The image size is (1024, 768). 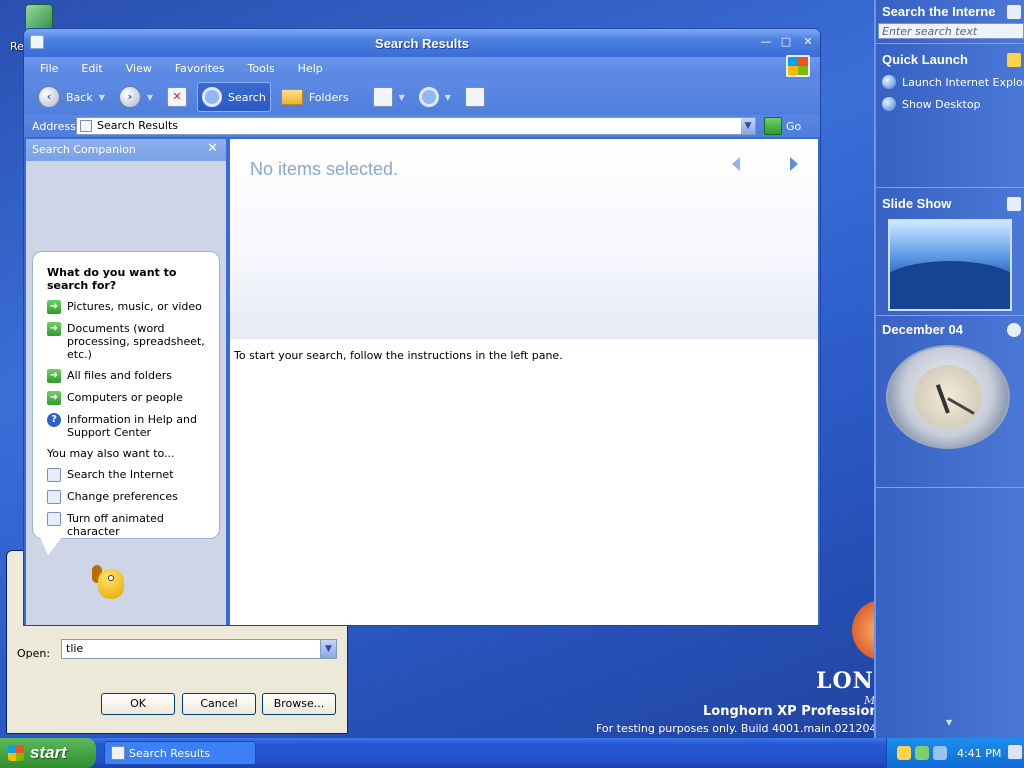 I want to click on option-preferences: Change preferences, so click(x=128, y=497).